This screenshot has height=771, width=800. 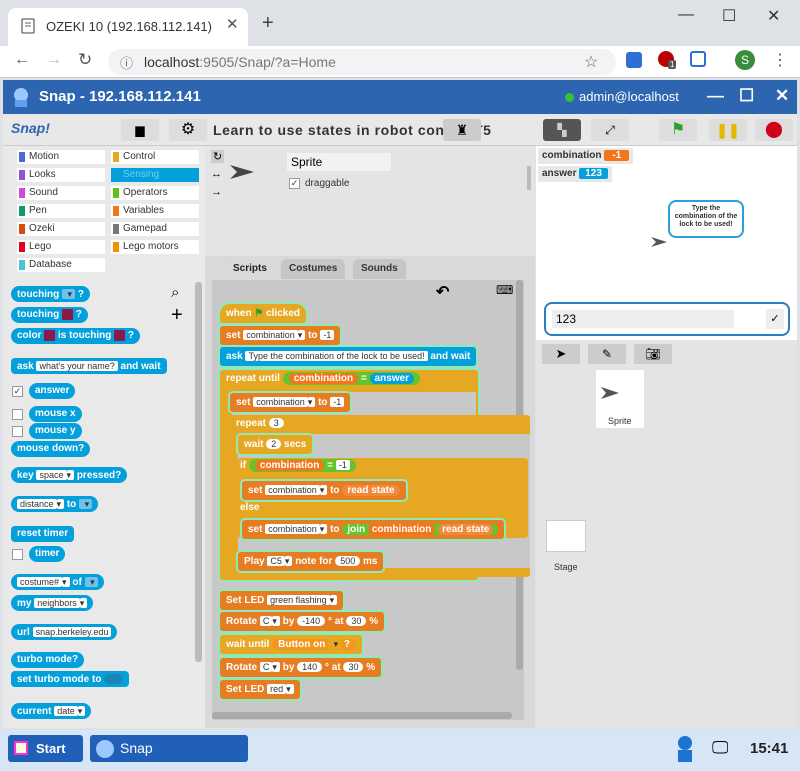 I want to click on category-sound: Sound, so click(x=61, y=193).